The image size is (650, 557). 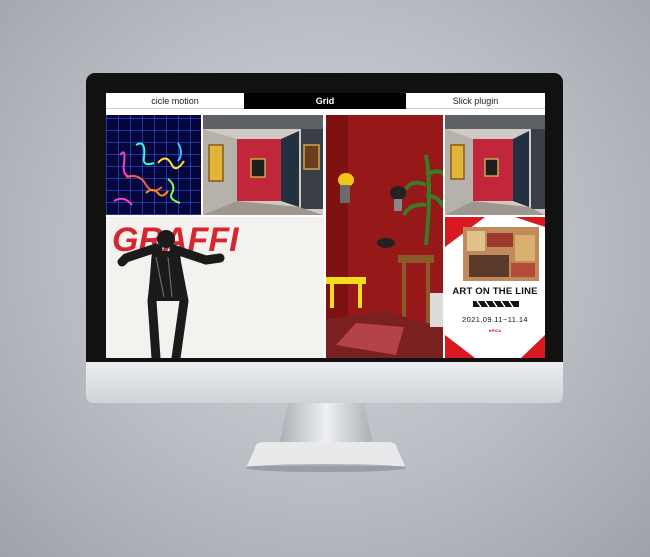 What do you see at coordinates (475, 101) in the screenshot?
I see `tab-slick-plugin: Slick plugin` at bounding box center [475, 101].